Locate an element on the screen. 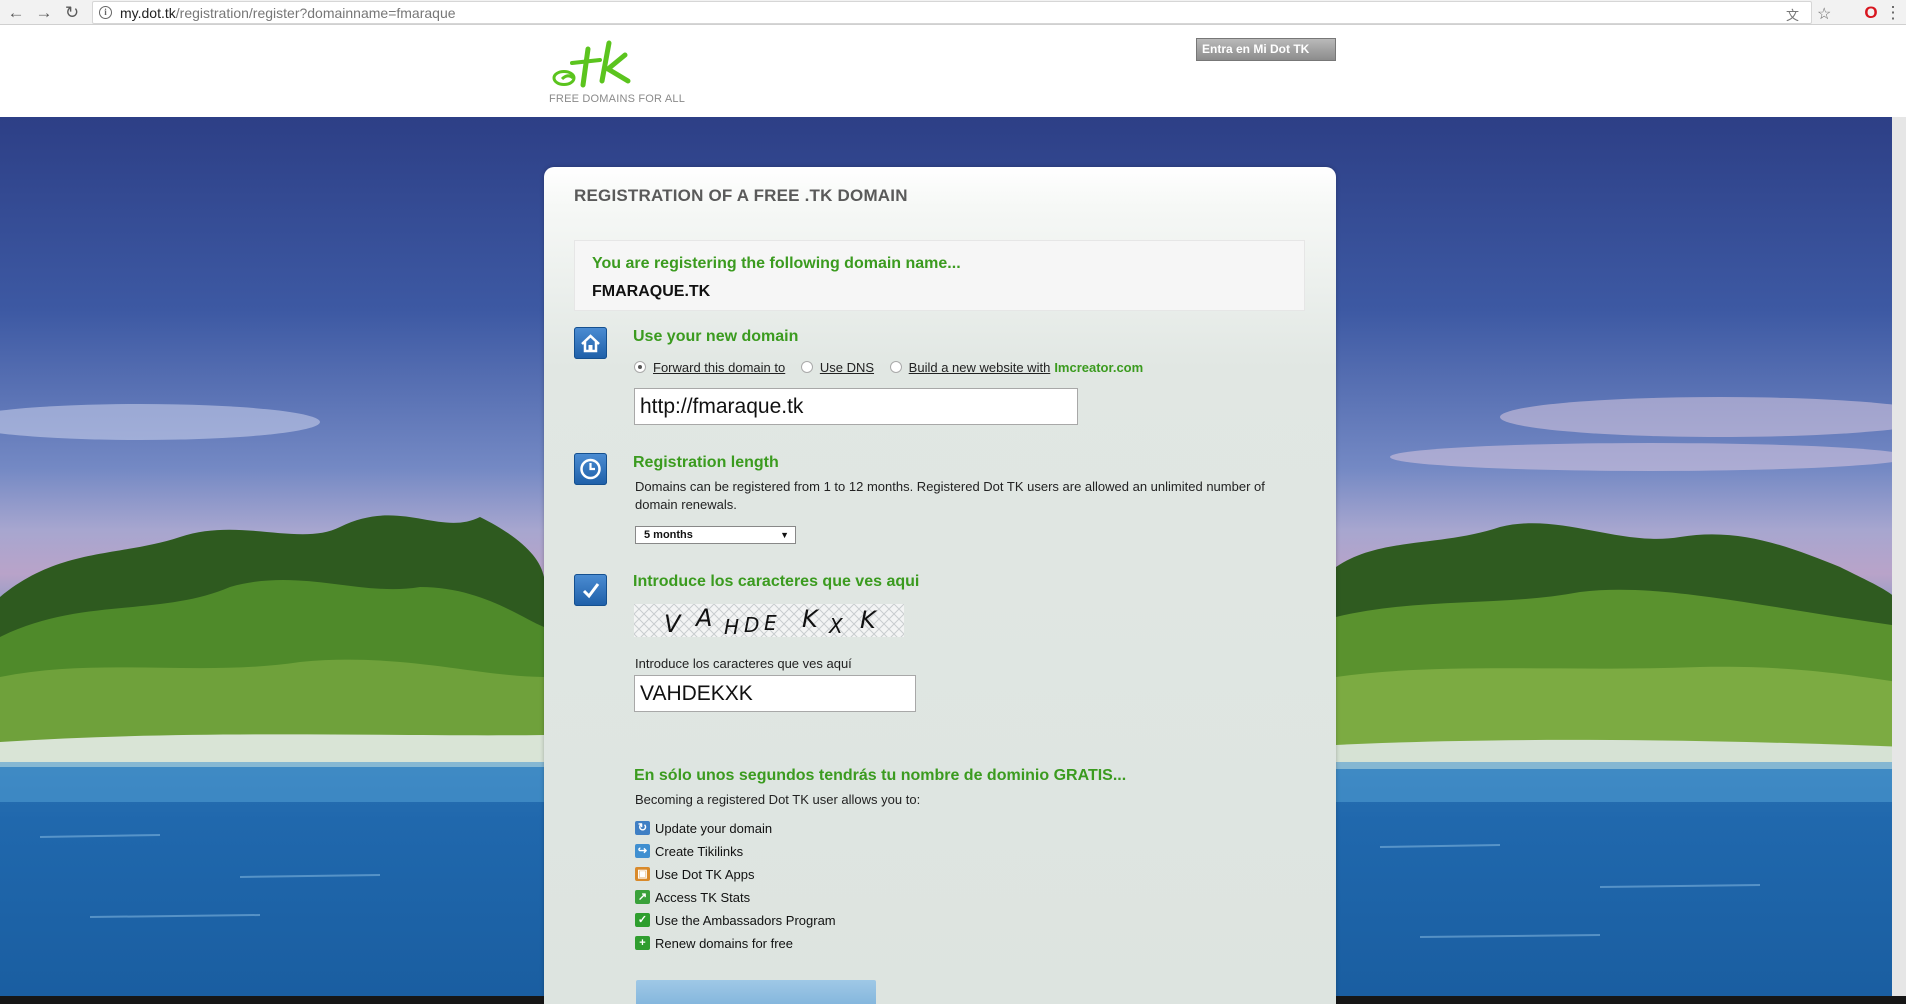 The image size is (1906, 1004). link-arrow-icon: ↪ is located at coordinates (642, 851).